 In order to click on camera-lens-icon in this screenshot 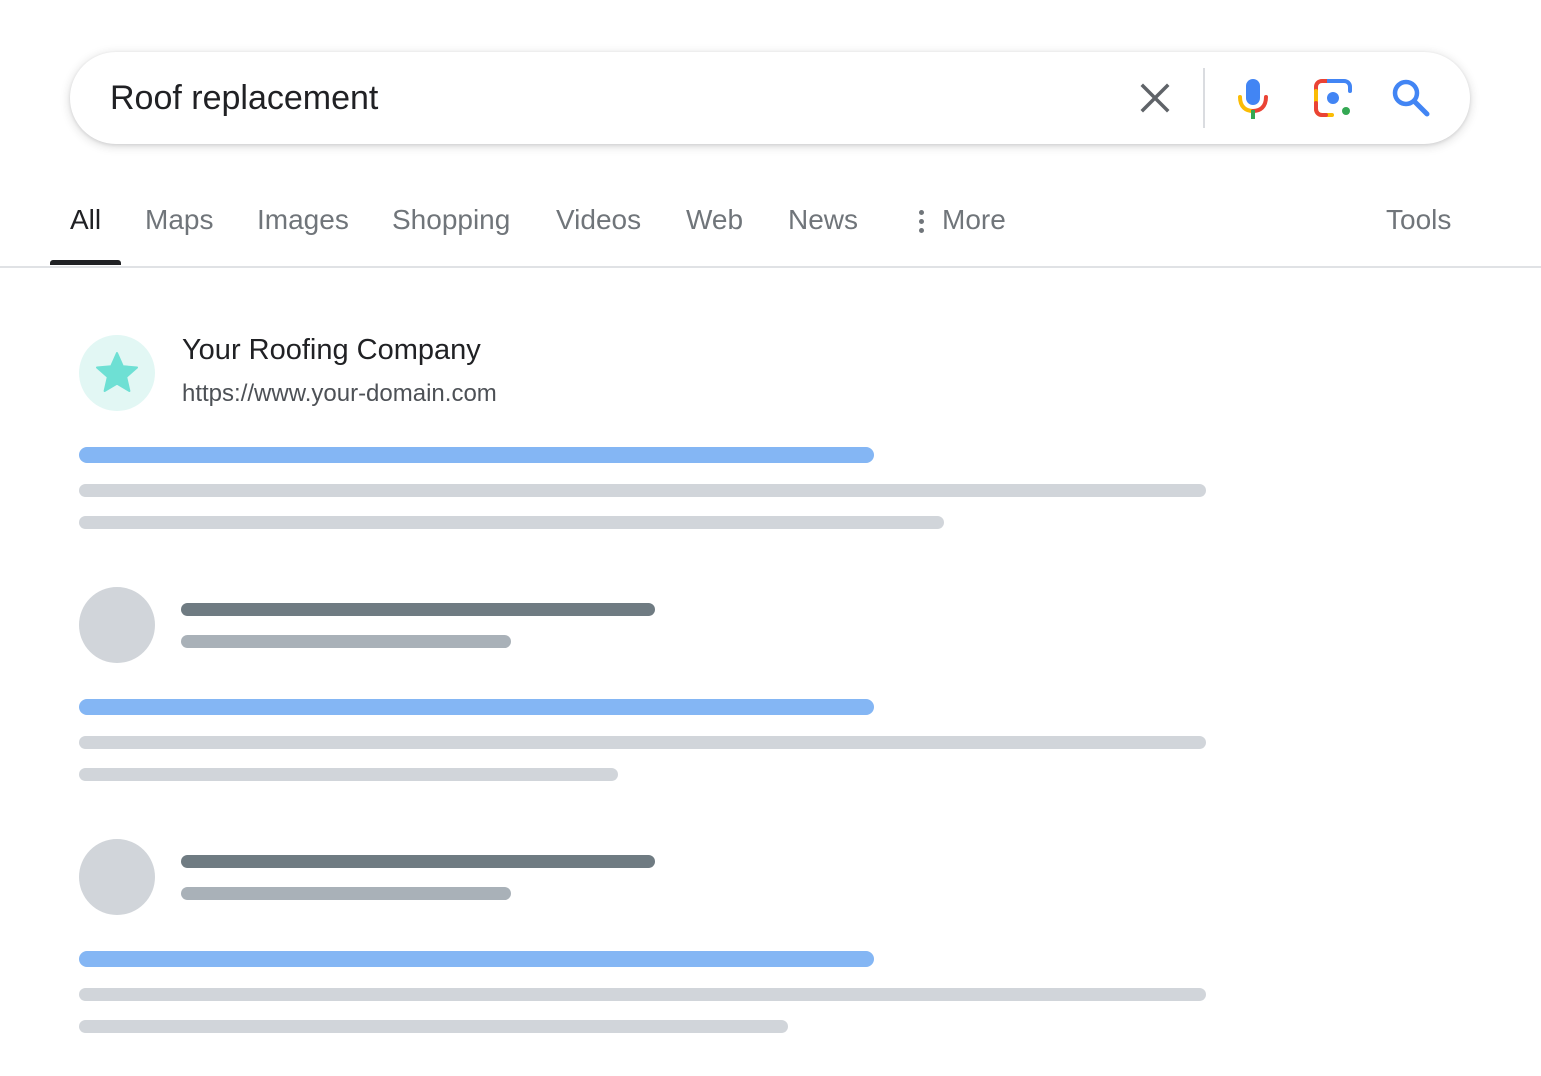, I will do `click(1333, 98)`.